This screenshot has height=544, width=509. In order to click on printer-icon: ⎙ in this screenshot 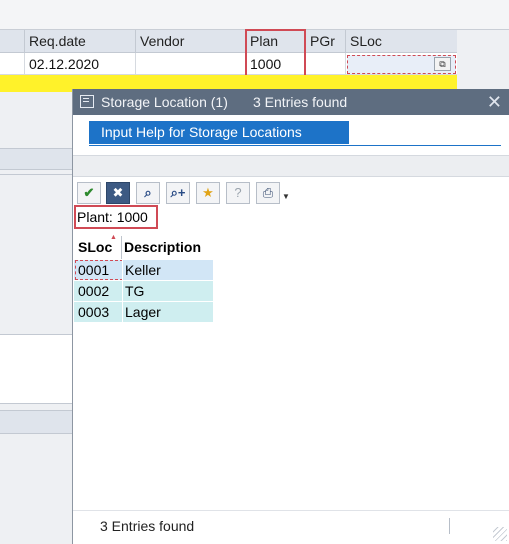, I will do `click(268, 192)`.